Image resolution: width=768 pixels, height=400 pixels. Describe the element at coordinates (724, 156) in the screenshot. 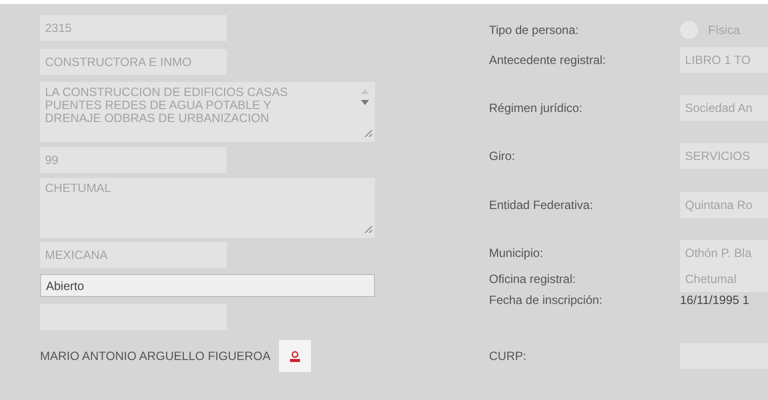

I see `text-field: SERVICIOS` at that location.